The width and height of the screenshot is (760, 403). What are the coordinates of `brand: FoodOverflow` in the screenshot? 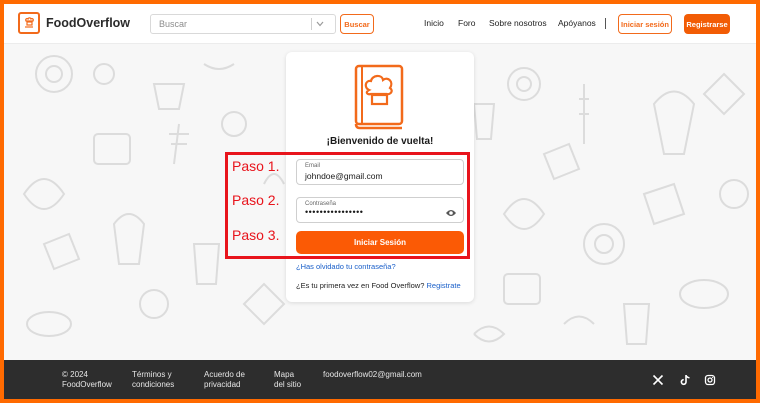 It's located at (74, 23).